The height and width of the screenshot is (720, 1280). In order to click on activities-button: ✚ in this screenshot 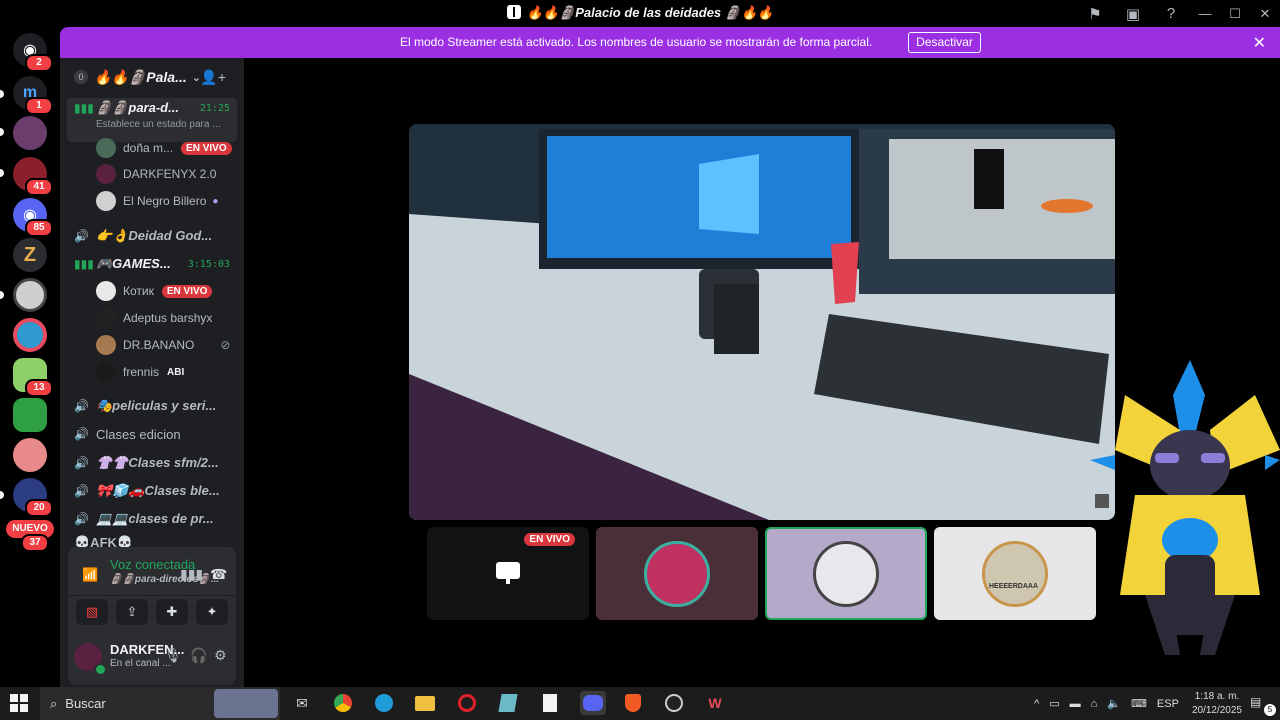, I will do `click(172, 612)`.